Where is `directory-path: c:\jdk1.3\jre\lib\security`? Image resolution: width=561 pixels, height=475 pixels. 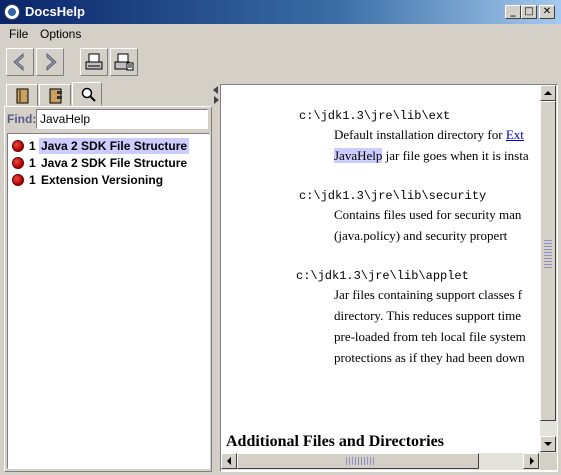 directory-path: c:\jdk1.3\jre\lib\security is located at coordinates (393, 196).